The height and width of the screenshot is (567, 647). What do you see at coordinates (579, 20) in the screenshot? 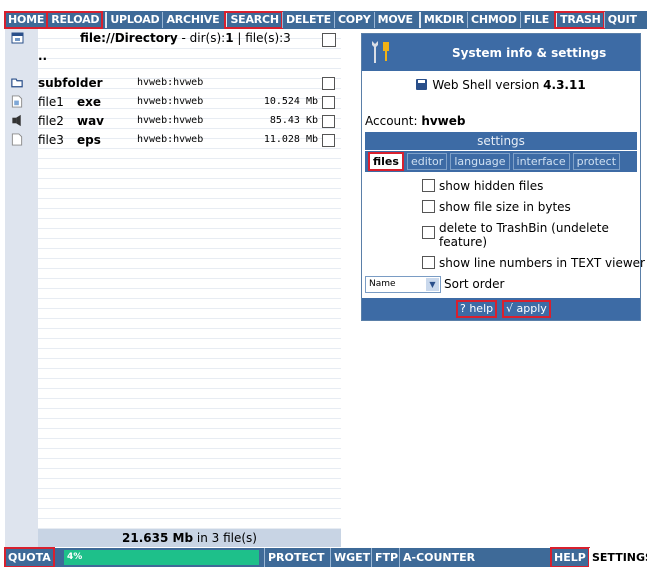
I see `trash-button: TRASH` at bounding box center [579, 20].